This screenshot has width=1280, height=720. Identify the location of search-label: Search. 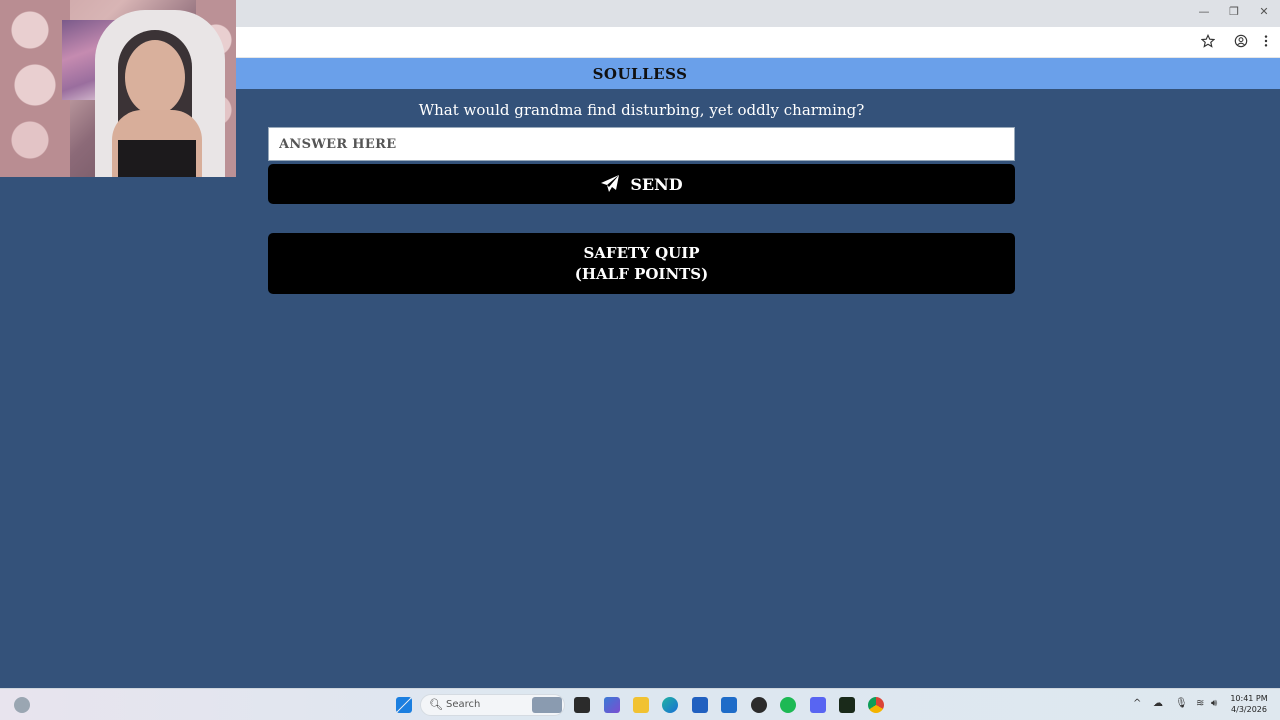
(463, 704).